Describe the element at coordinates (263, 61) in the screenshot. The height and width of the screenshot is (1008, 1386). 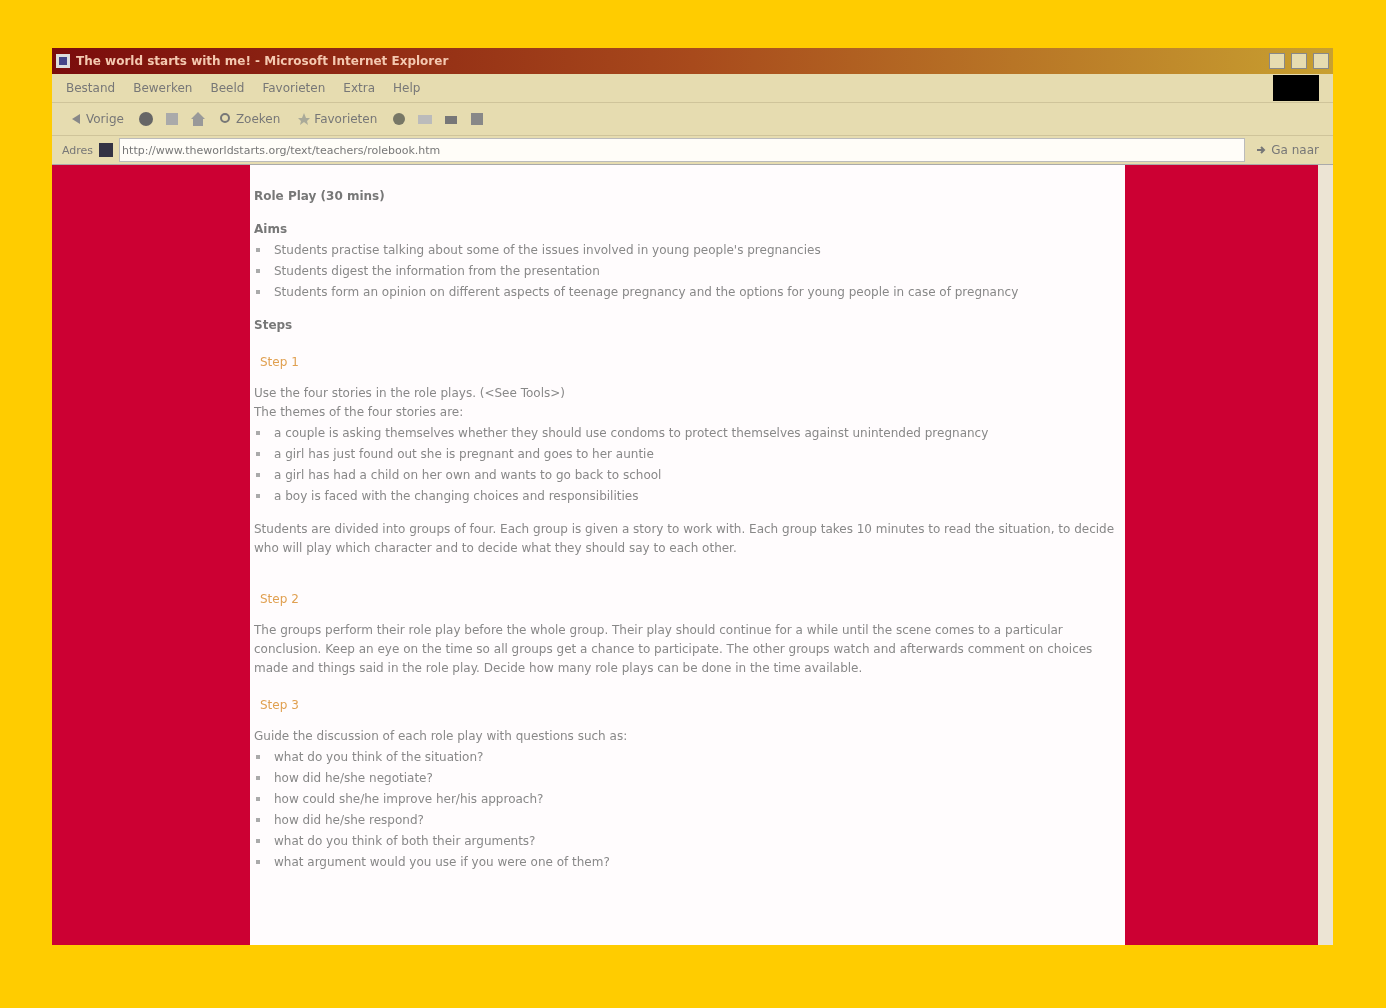
I see `window-title: The world starts with me! - Microsoft Internet Explorer` at that location.